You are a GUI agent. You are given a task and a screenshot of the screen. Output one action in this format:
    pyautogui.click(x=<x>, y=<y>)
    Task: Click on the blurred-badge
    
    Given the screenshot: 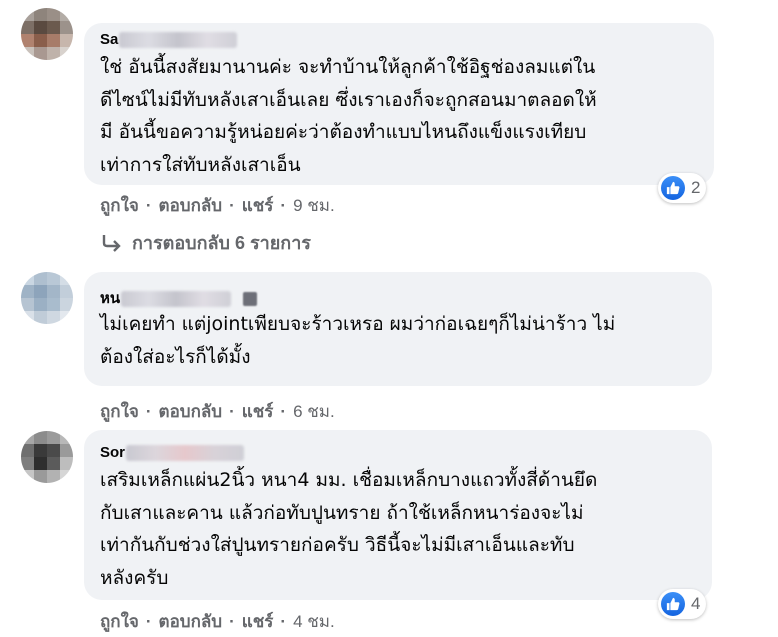 What is the action you would take?
    pyautogui.click(x=250, y=299)
    